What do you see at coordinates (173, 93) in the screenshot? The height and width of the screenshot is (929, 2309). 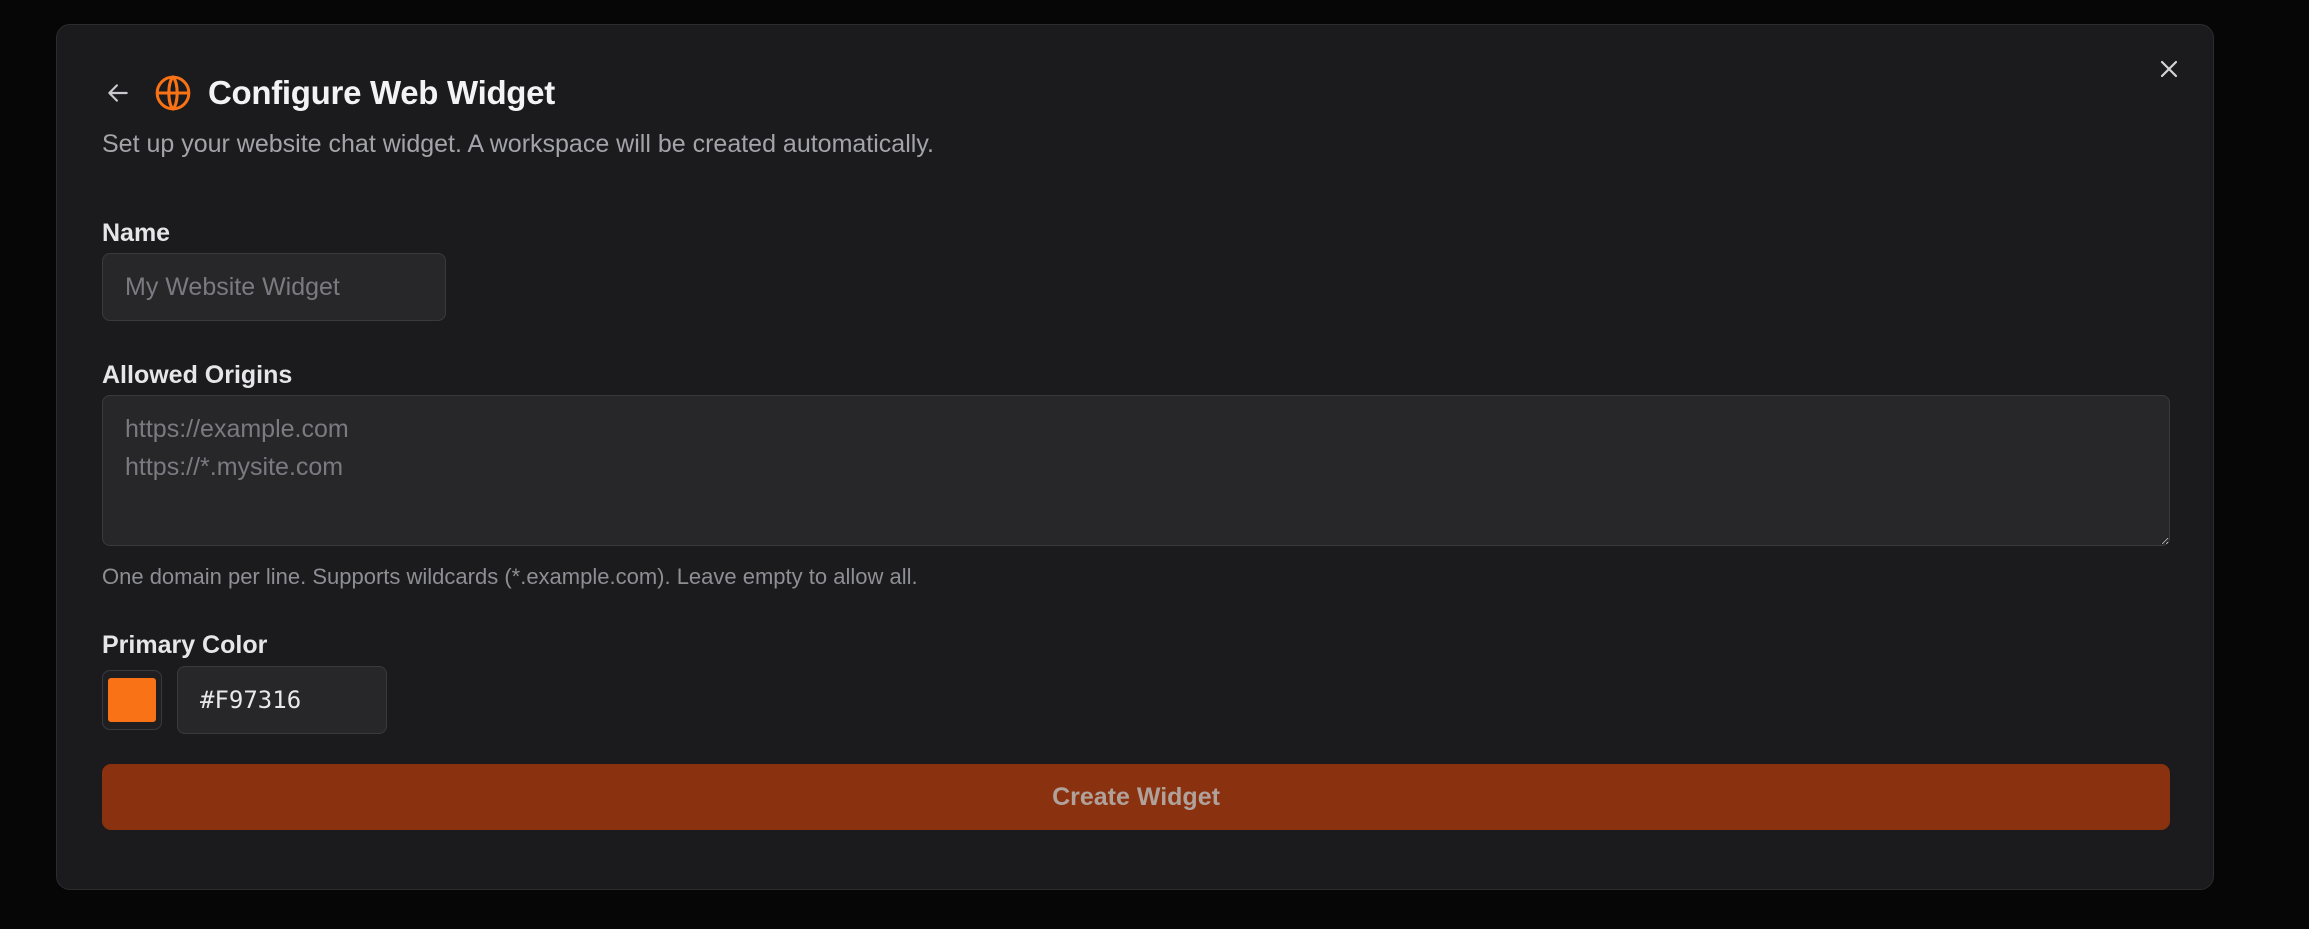 I see `globe-icon` at bounding box center [173, 93].